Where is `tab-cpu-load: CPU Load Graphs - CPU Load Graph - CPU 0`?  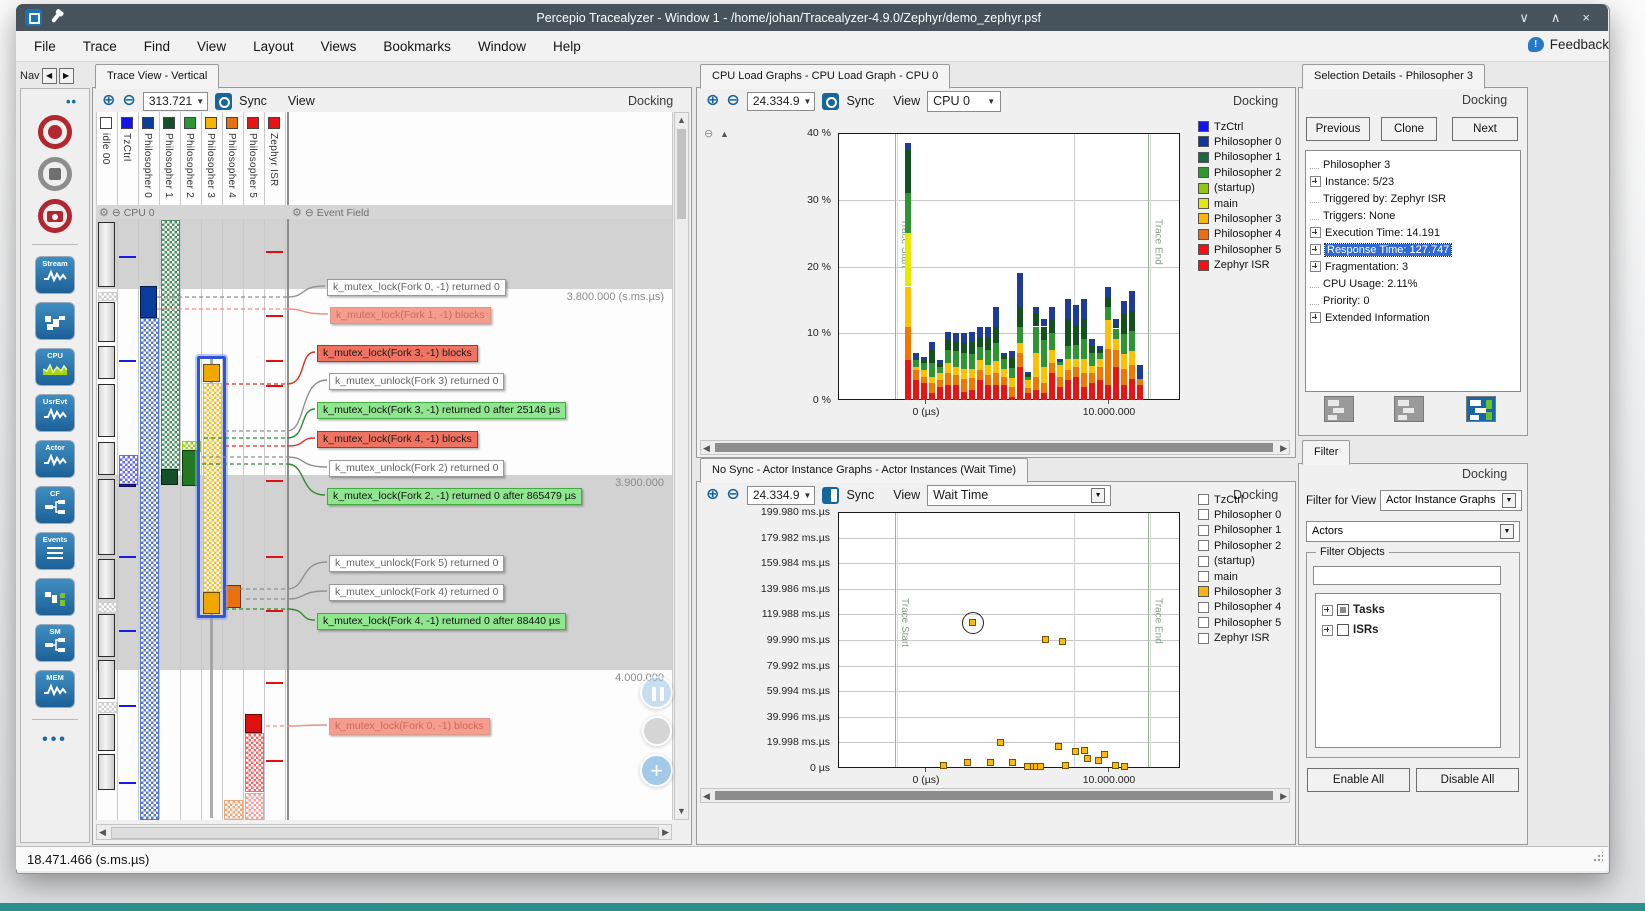 tab-cpu-load: CPU Load Graphs - CPU Load Graph - CPU 0 is located at coordinates (825, 76).